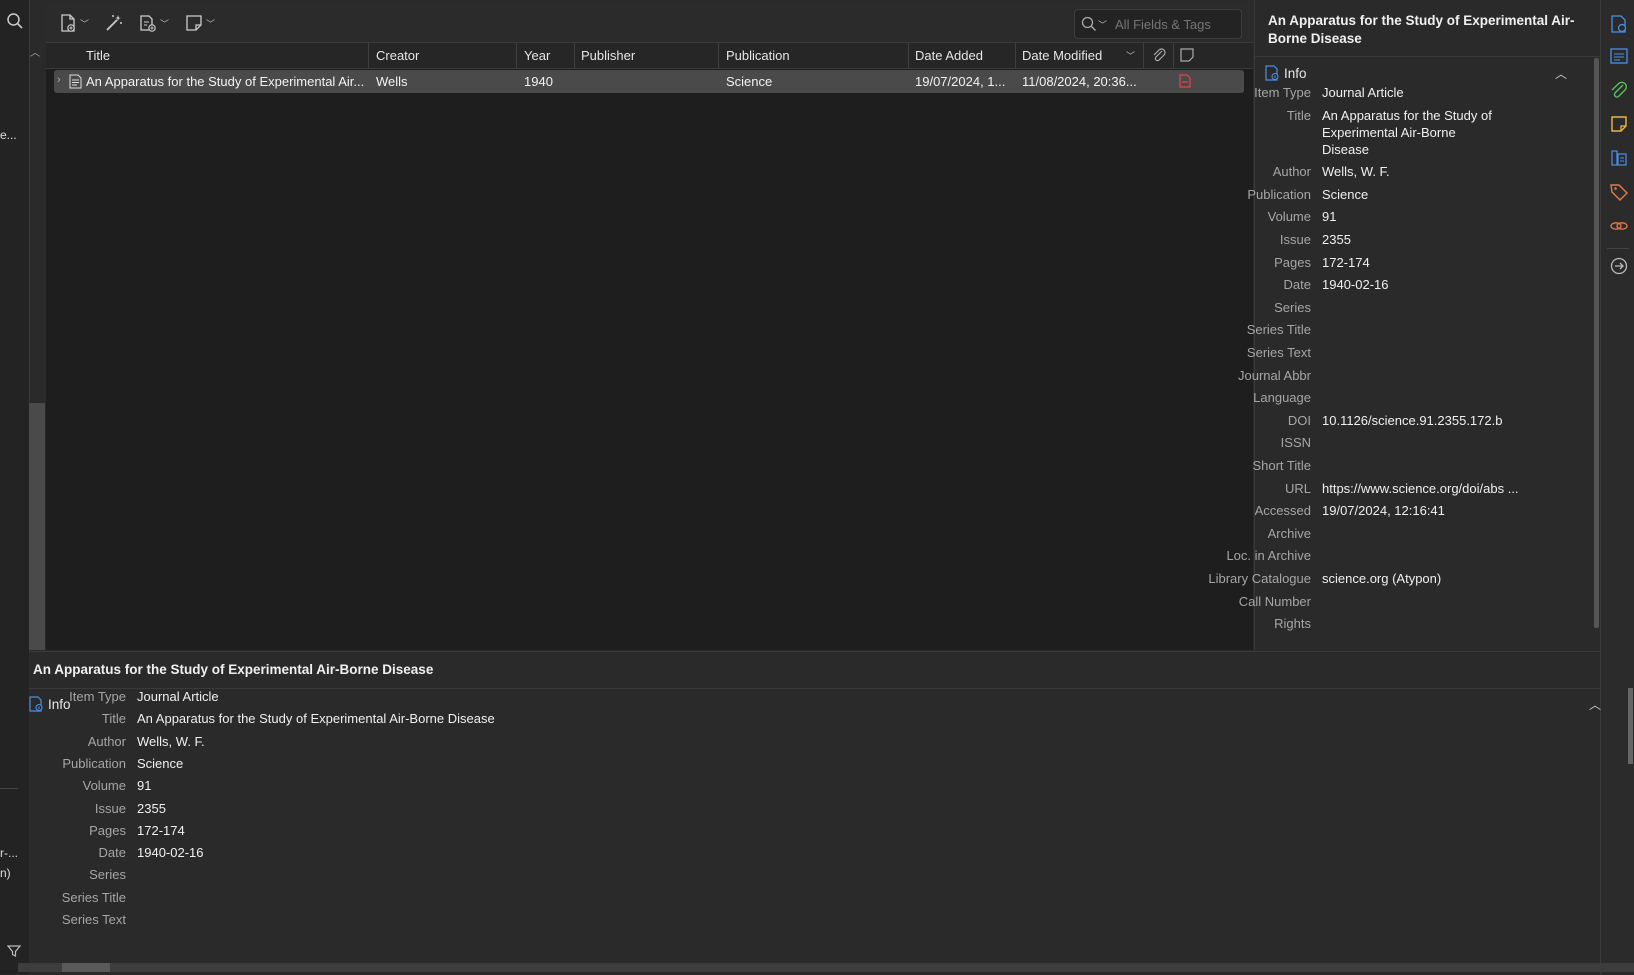 This screenshot has height=975, width=1634. I want to click on column-divider, so click(1143, 55).